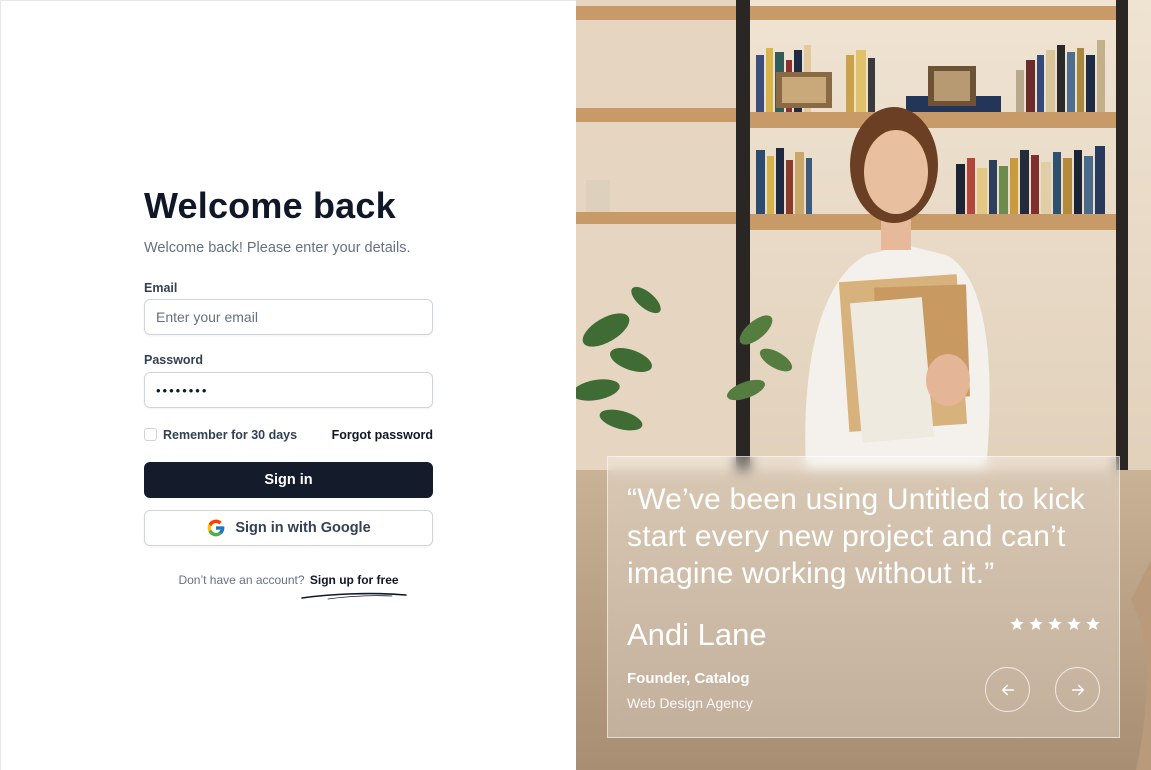  I want to click on rating-stars, so click(1055, 624).